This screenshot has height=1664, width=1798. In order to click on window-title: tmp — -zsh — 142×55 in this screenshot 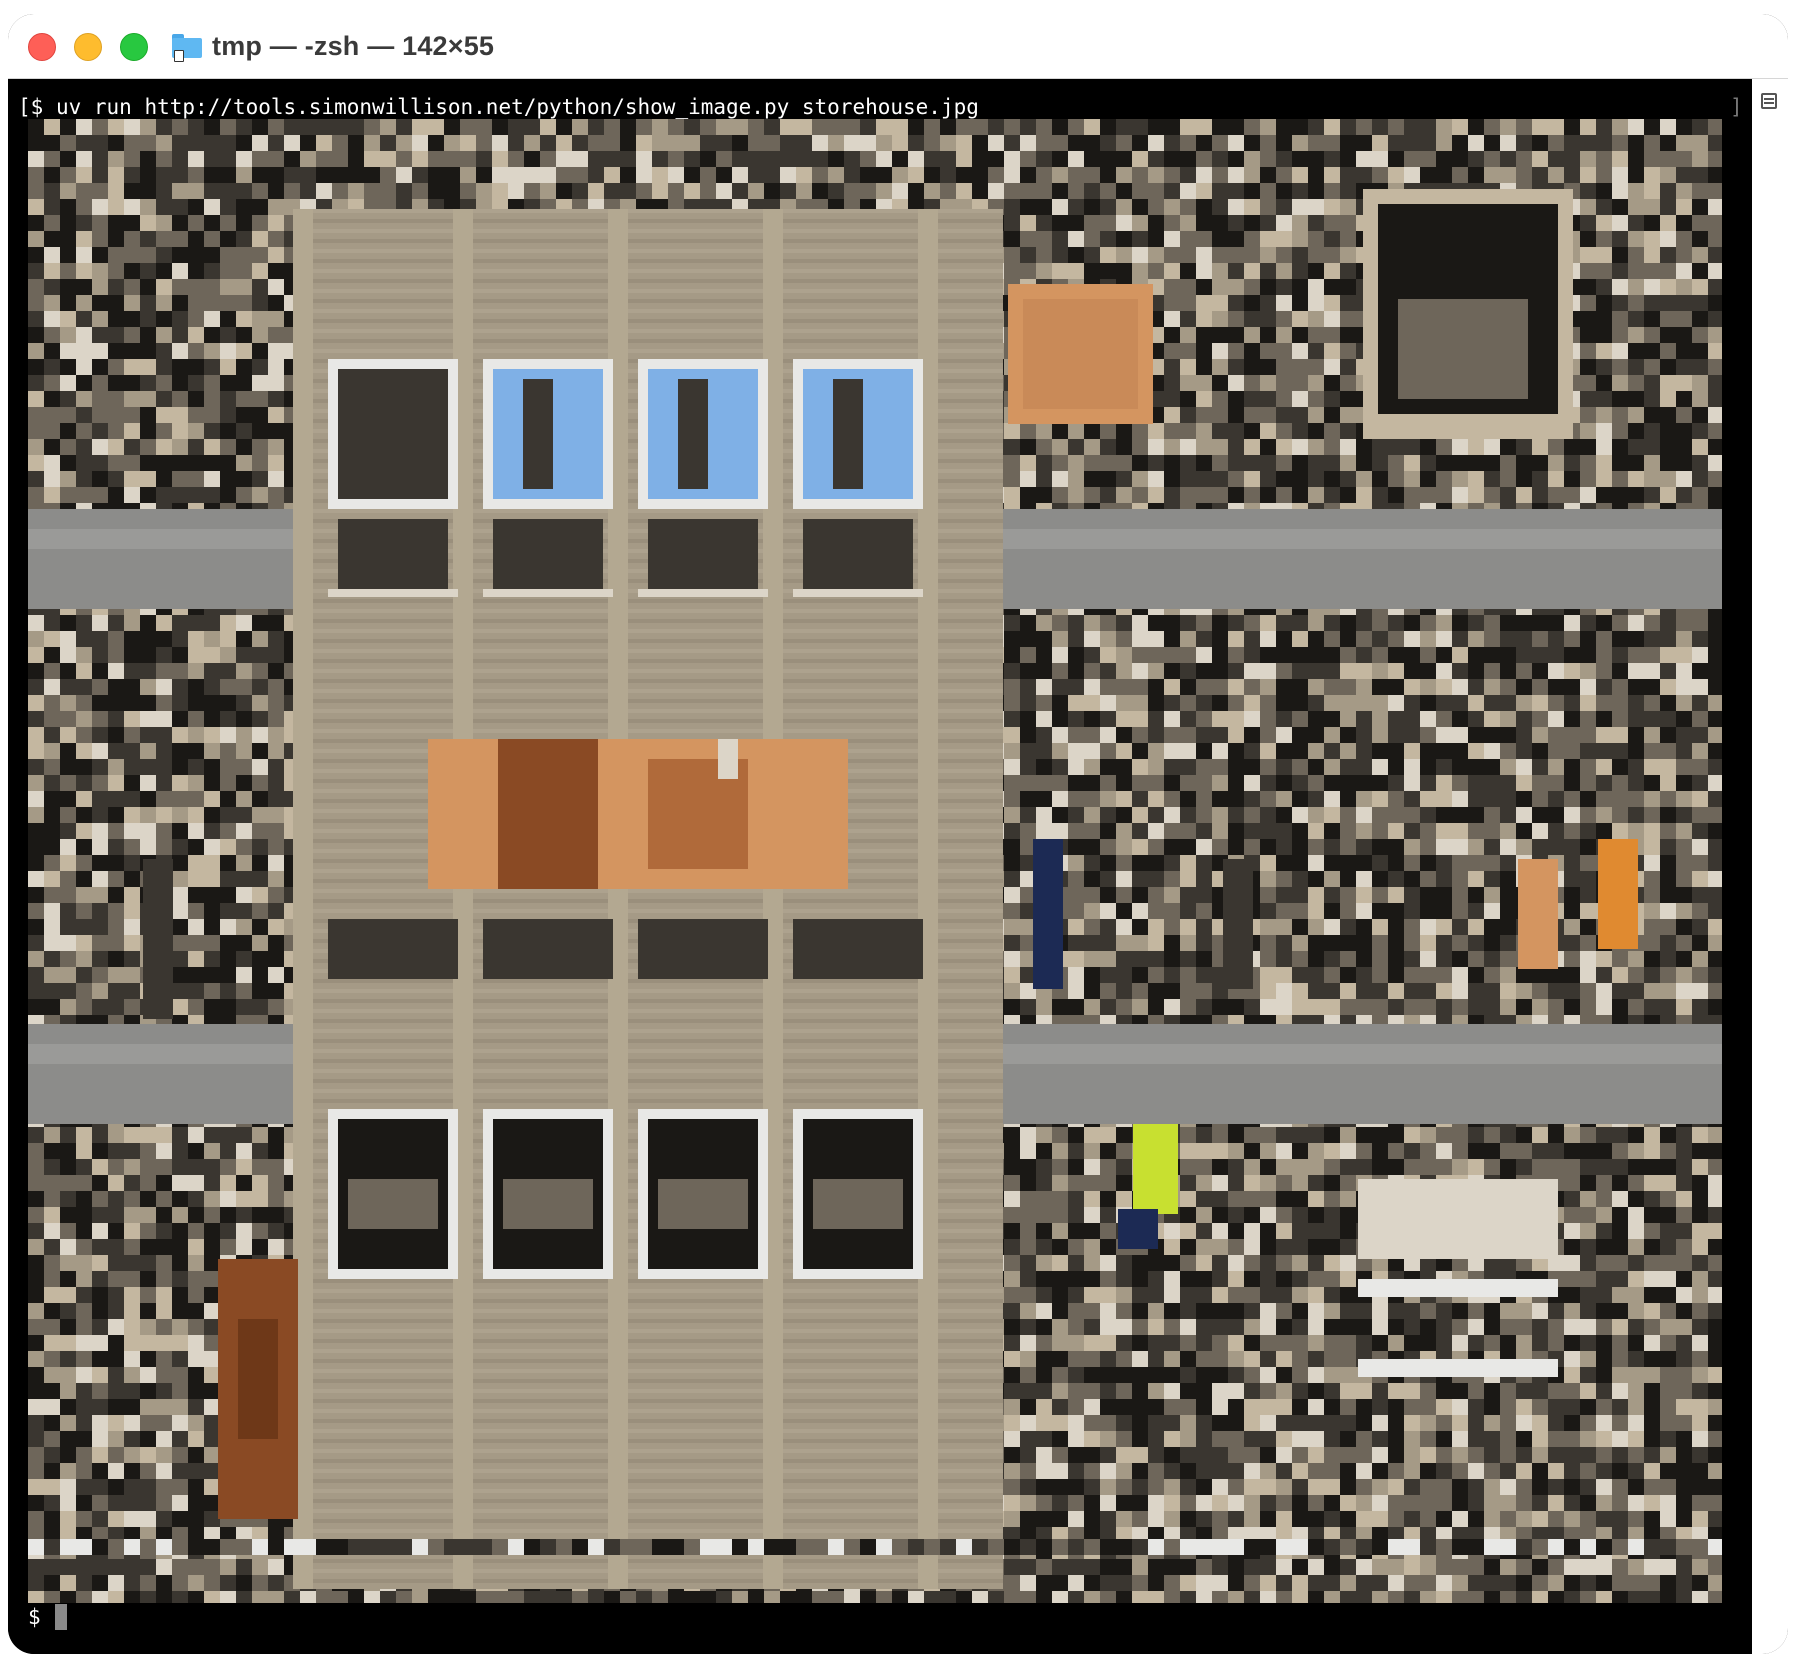, I will do `click(353, 46)`.